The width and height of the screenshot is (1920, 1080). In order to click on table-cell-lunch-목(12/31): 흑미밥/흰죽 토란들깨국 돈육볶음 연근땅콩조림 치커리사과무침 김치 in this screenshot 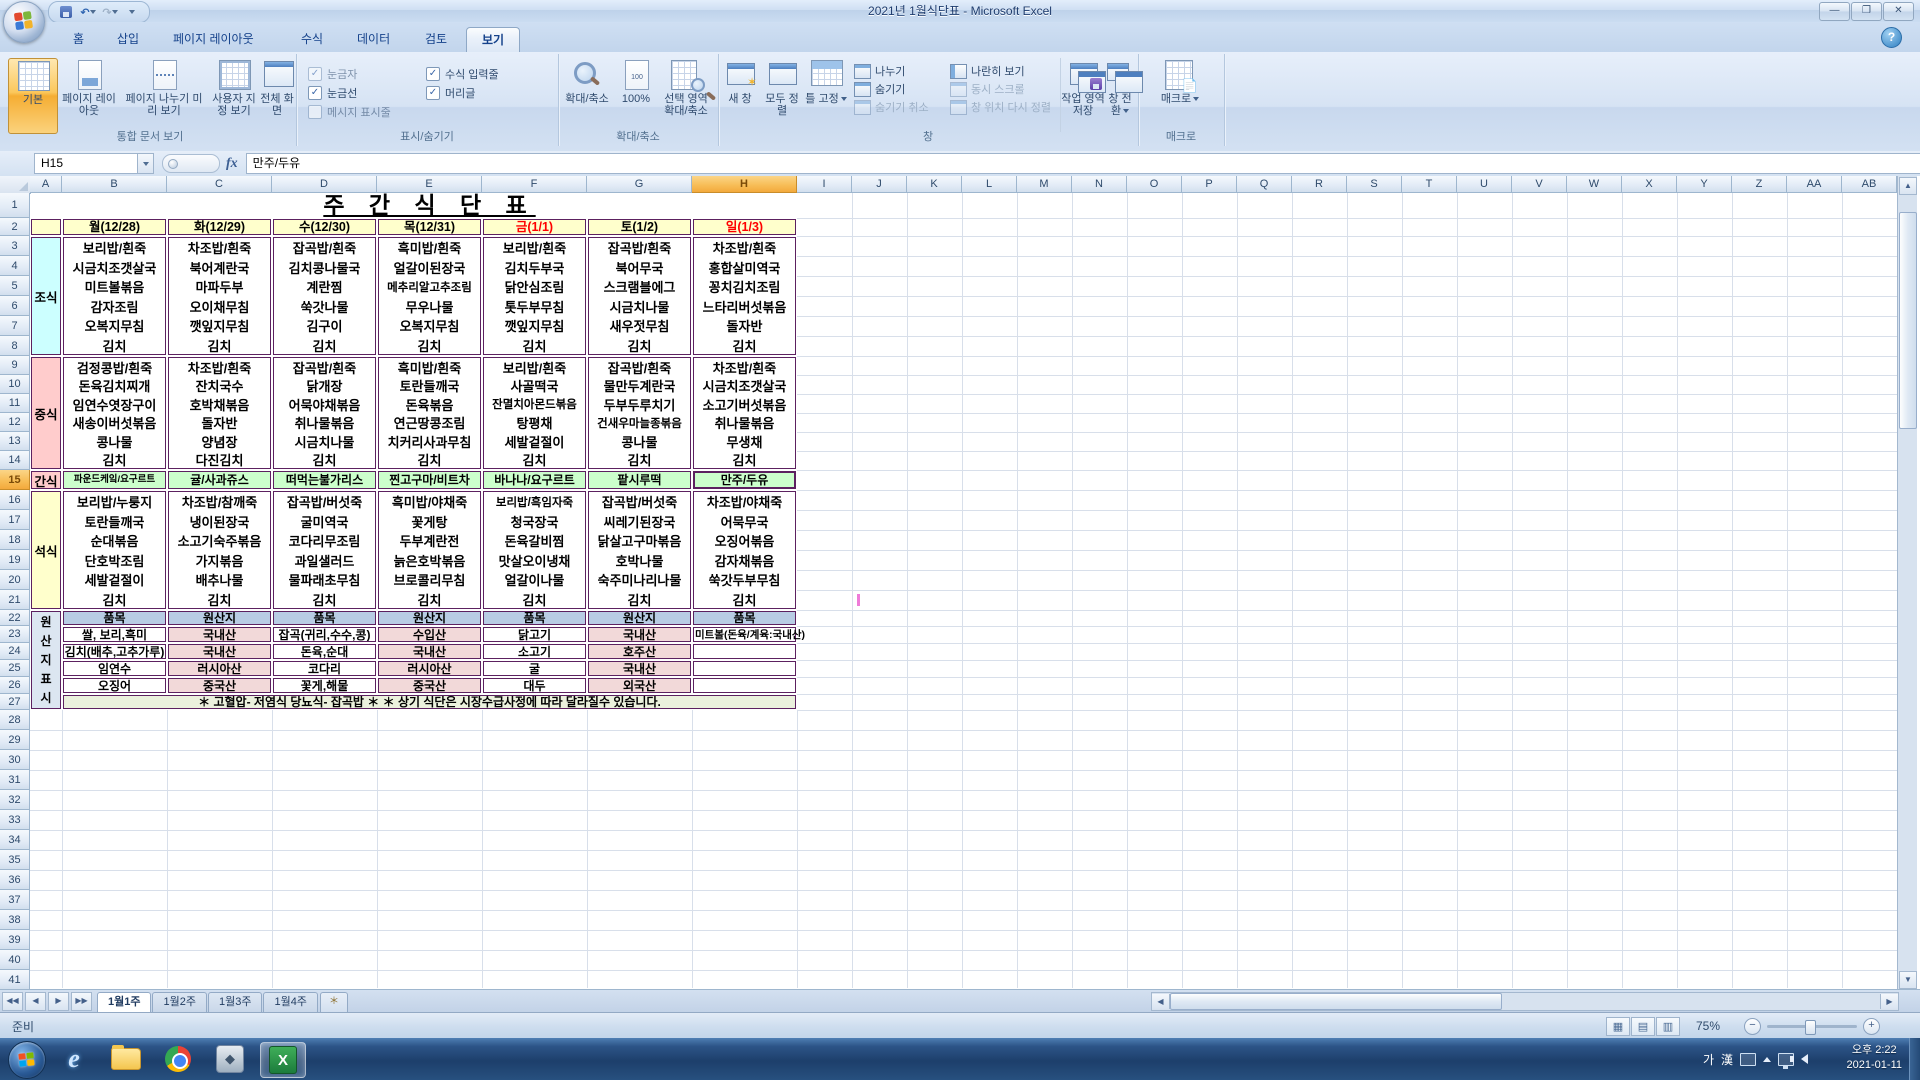, I will do `click(429, 413)`.